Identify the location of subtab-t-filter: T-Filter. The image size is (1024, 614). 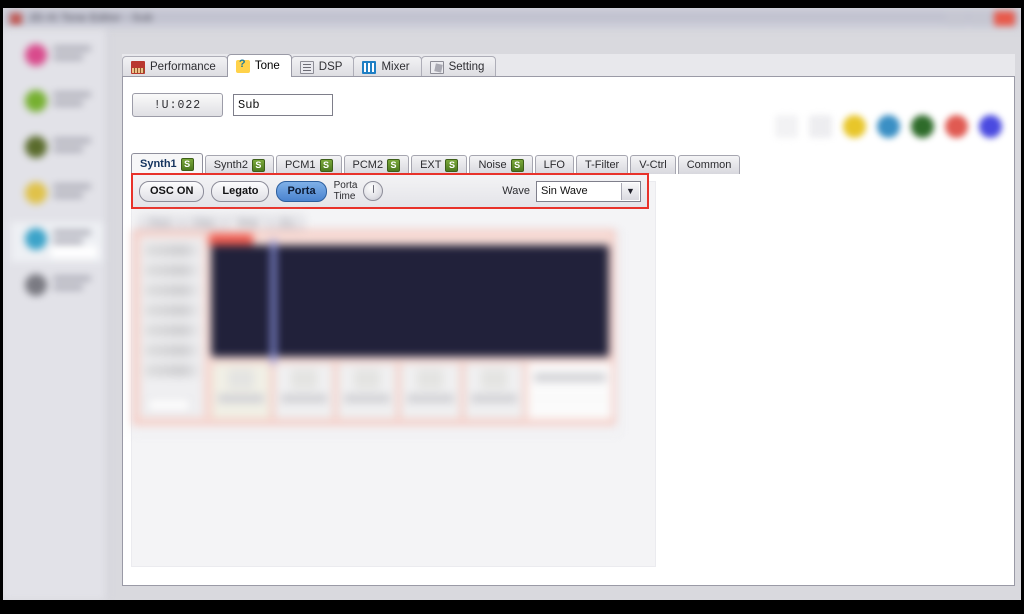
(602, 164).